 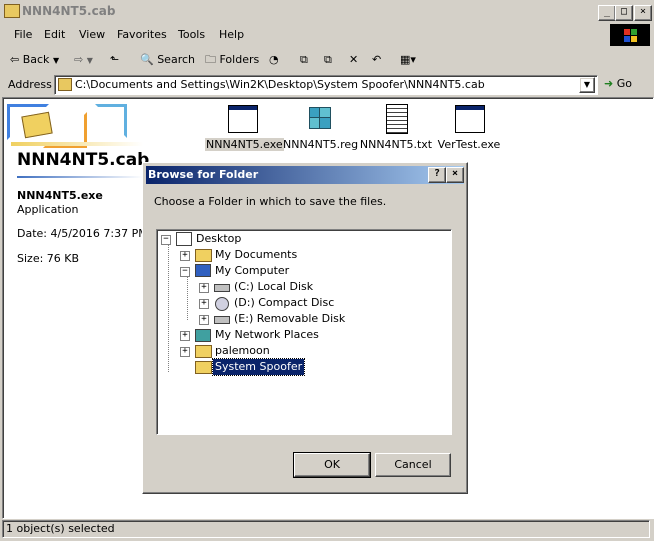 I want to click on selected-file-type: Application, so click(x=48, y=209).